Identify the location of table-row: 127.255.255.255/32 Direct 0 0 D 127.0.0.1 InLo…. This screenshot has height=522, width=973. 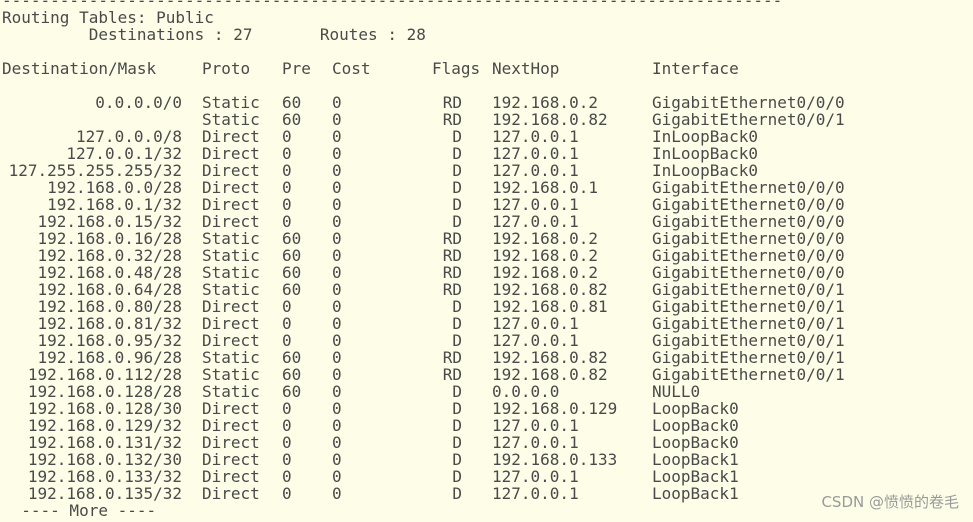
(486, 170).